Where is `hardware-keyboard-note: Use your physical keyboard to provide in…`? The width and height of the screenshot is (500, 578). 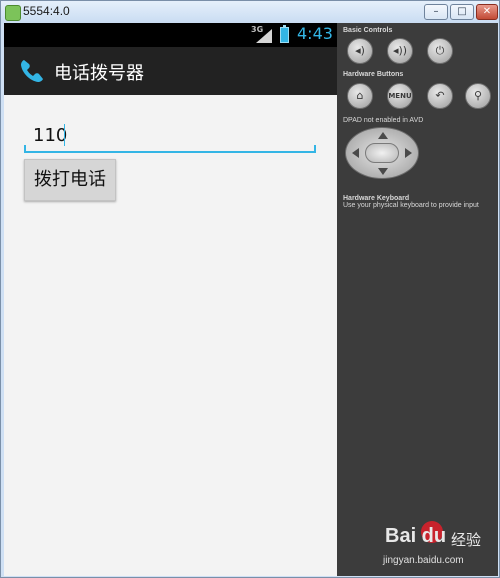 hardware-keyboard-note: Use your physical keyboard to provide in… is located at coordinates (411, 205).